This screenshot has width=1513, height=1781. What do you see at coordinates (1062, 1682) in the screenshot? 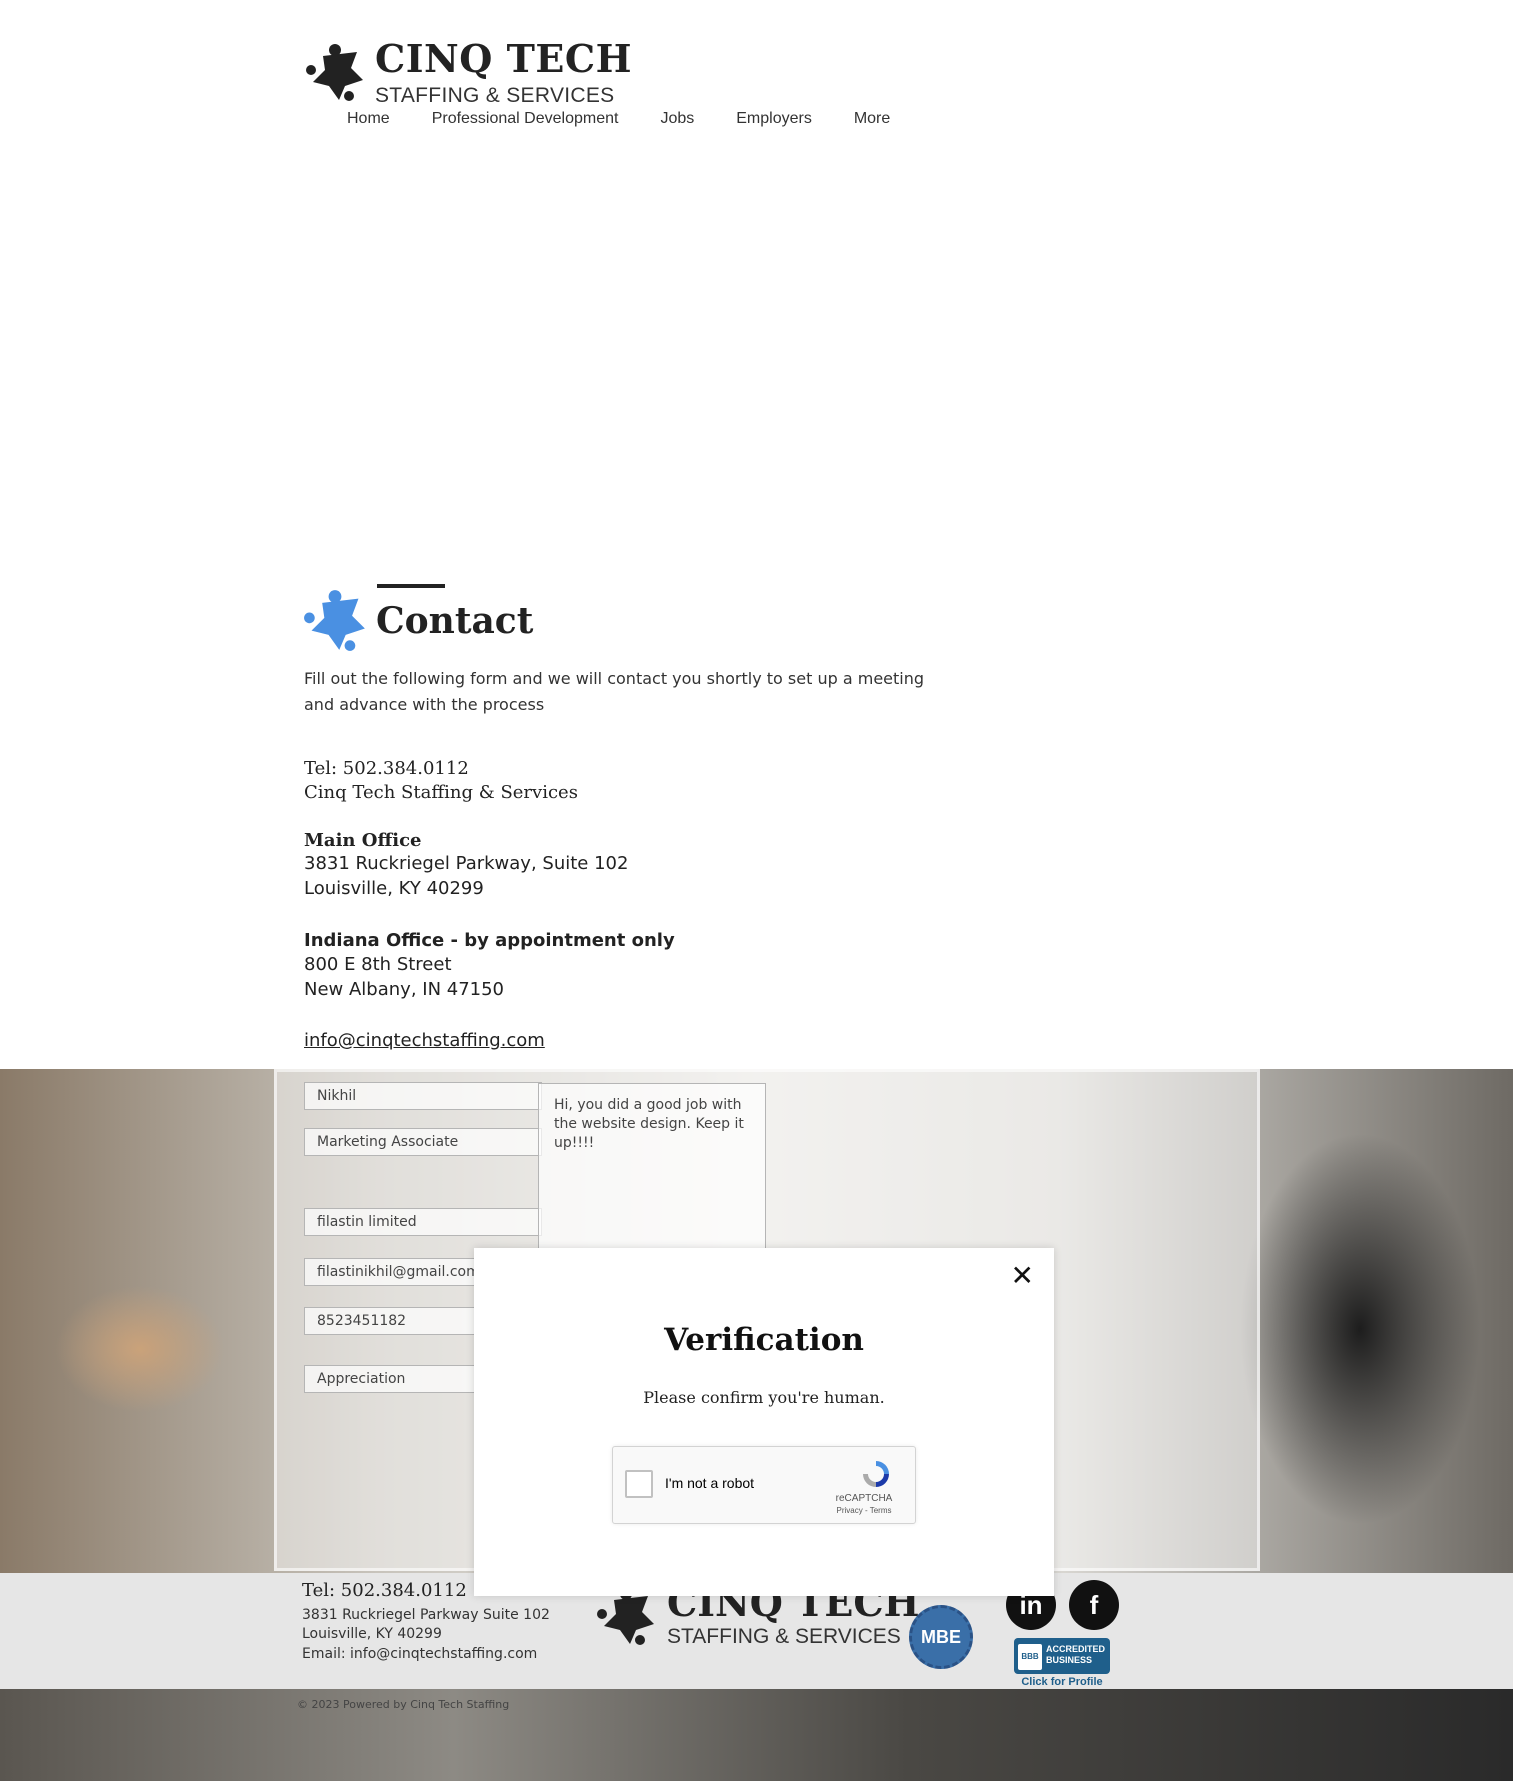
I see `bbb-cta: Click for Profile` at bounding box center [1062, 1682].